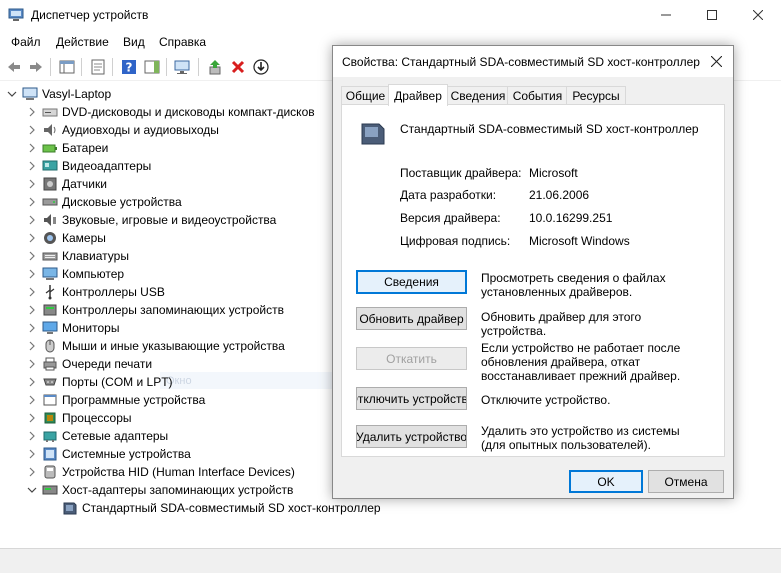  What do you see at coordinates (418, 95) in the screenshot?
I see `tab-driver: Драйвер` at bounding box center [418, 95].